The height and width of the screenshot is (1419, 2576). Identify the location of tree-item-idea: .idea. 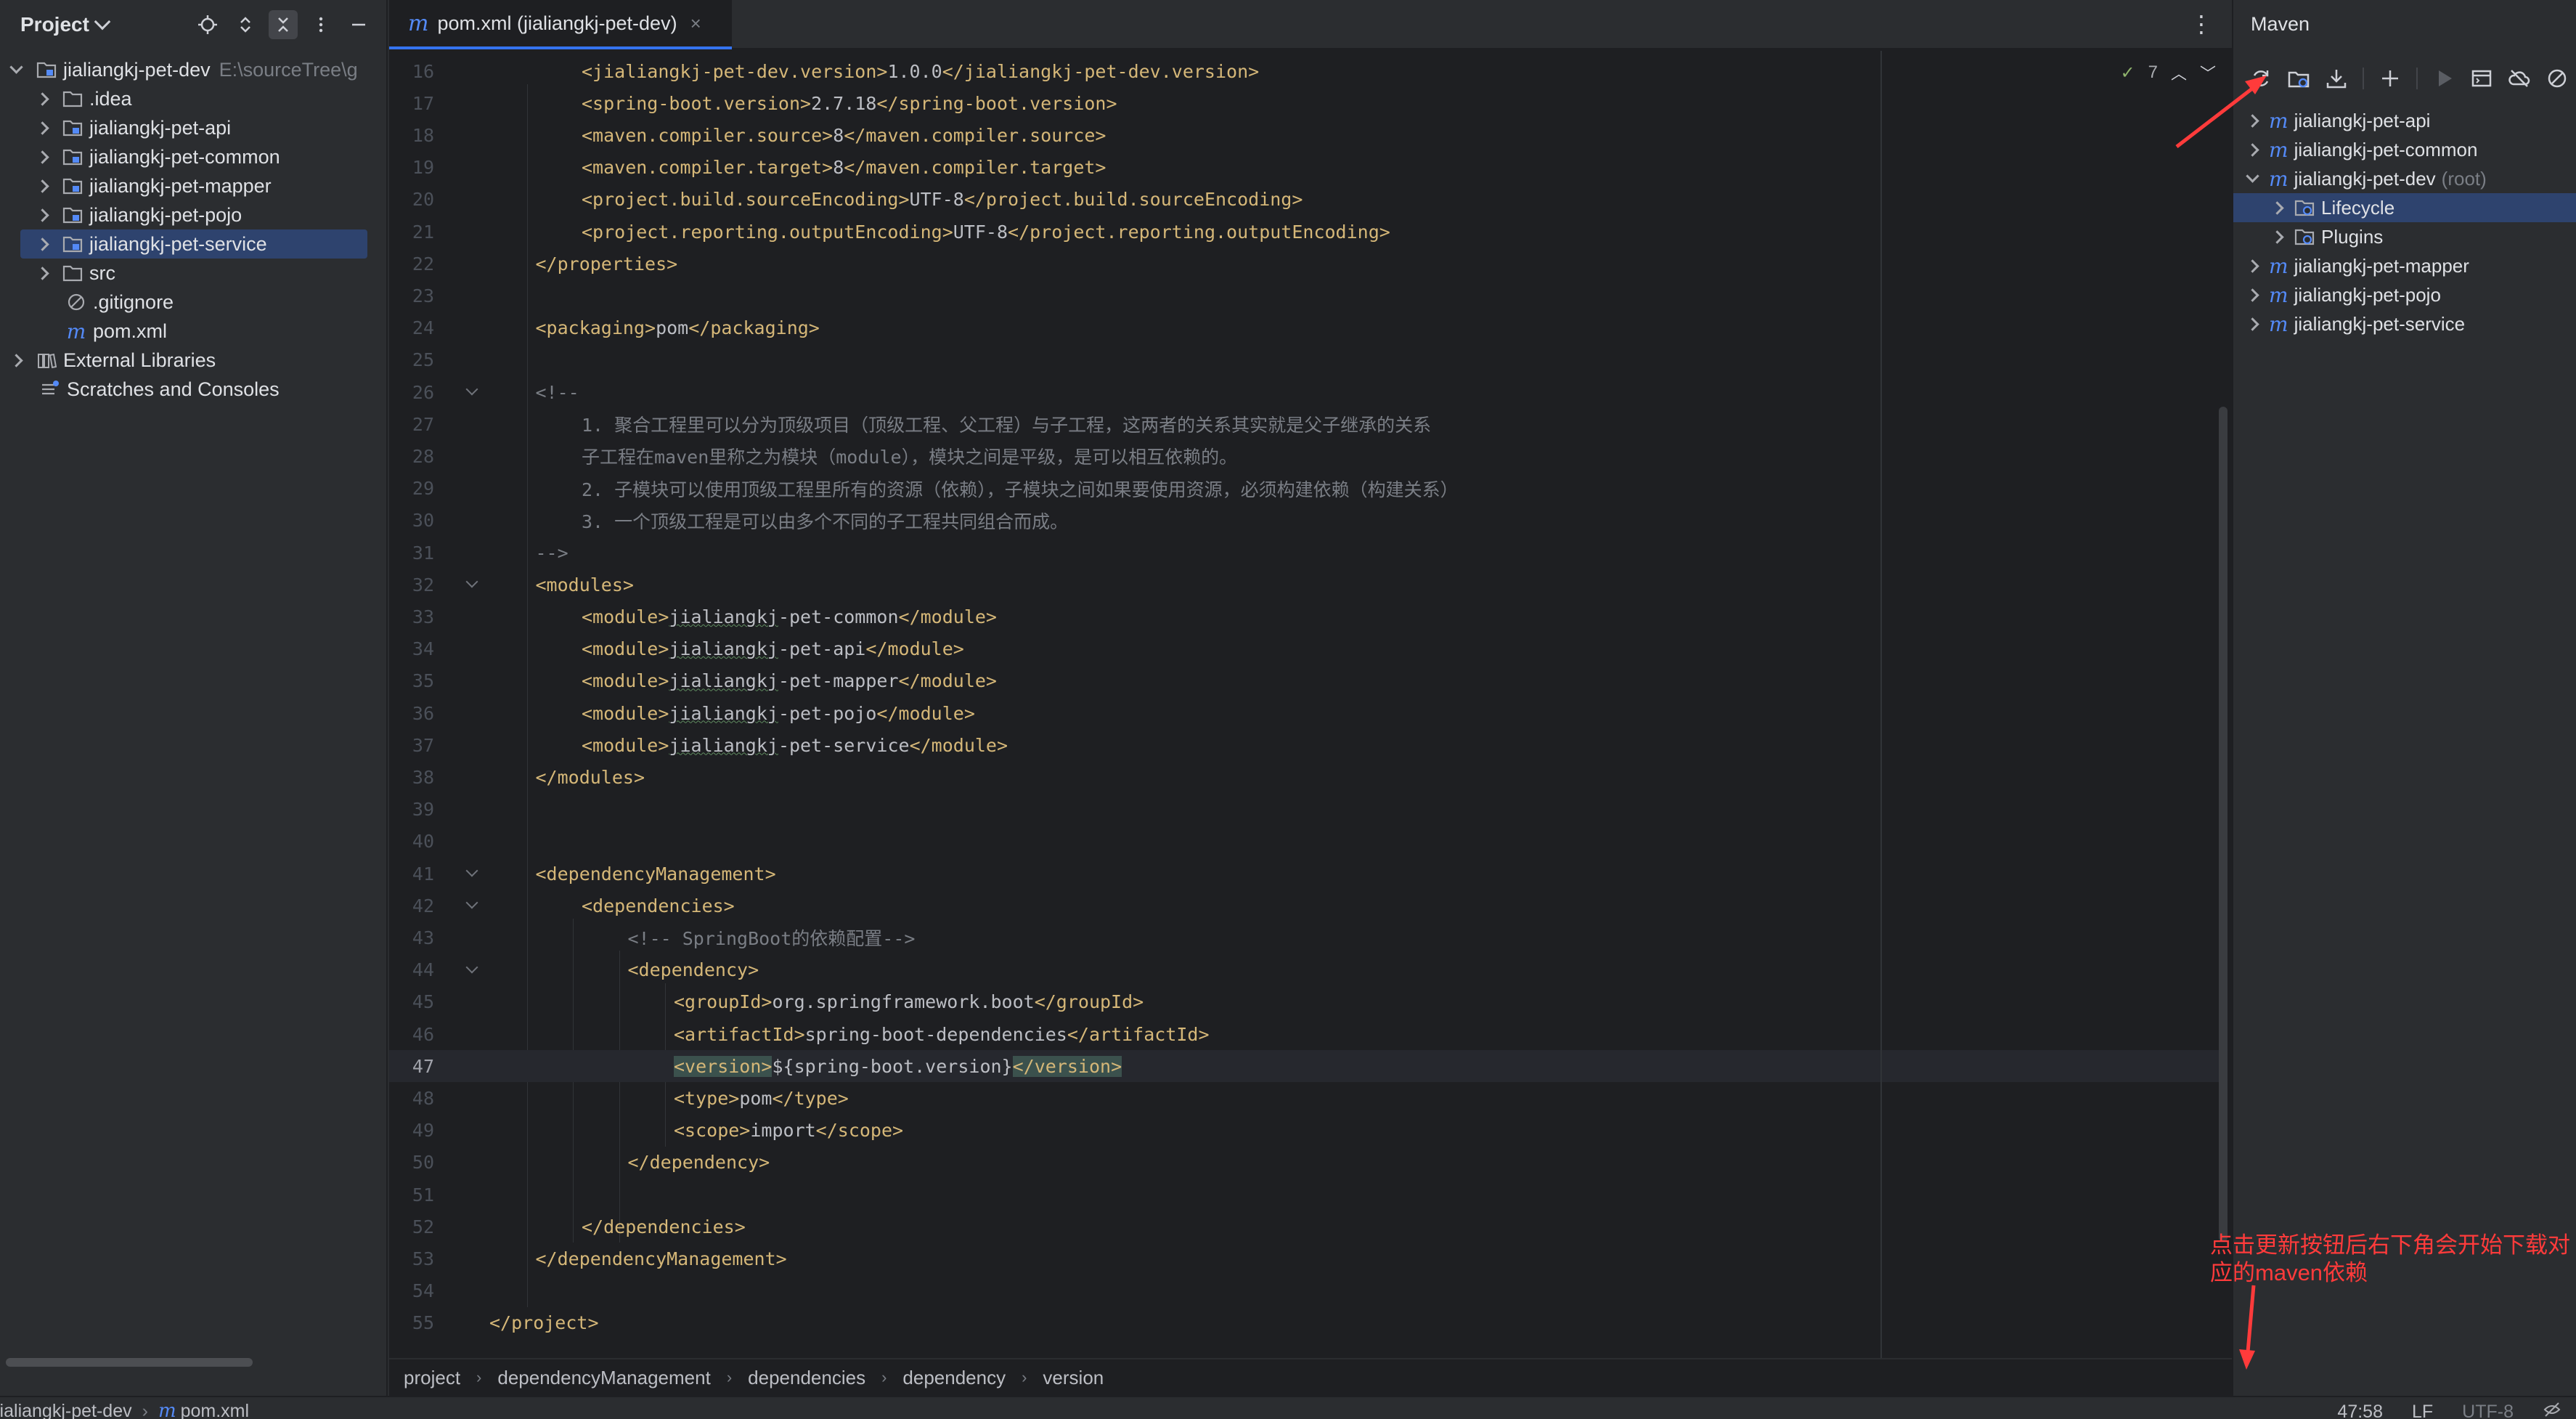
(193, 98).